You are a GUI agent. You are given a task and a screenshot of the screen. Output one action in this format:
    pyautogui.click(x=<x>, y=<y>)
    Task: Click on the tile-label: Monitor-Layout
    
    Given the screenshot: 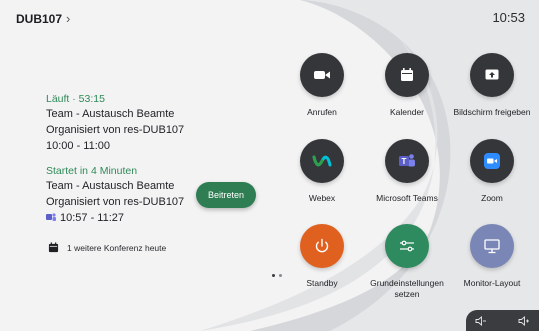 What is the action you would take?
    pyautogui.click(x=492, y=283)
    